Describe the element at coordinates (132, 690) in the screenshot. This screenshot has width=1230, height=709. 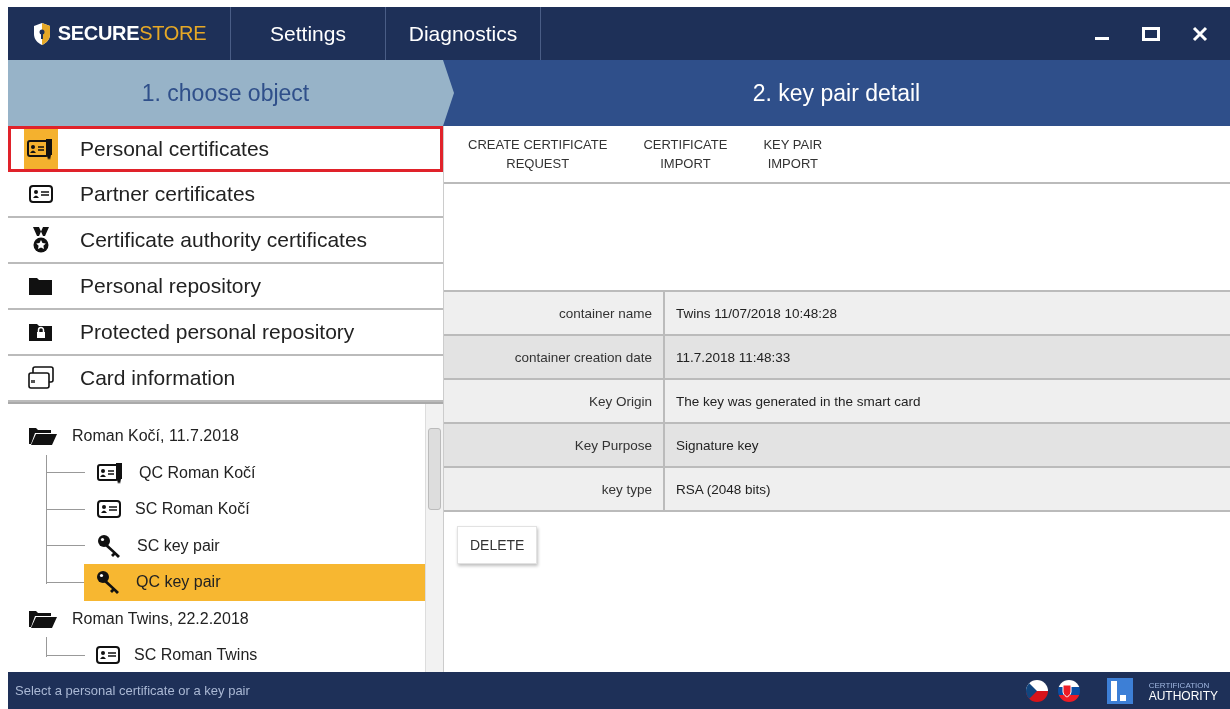
I see `status-message: Select a personal certificate or a key pair` at that location.